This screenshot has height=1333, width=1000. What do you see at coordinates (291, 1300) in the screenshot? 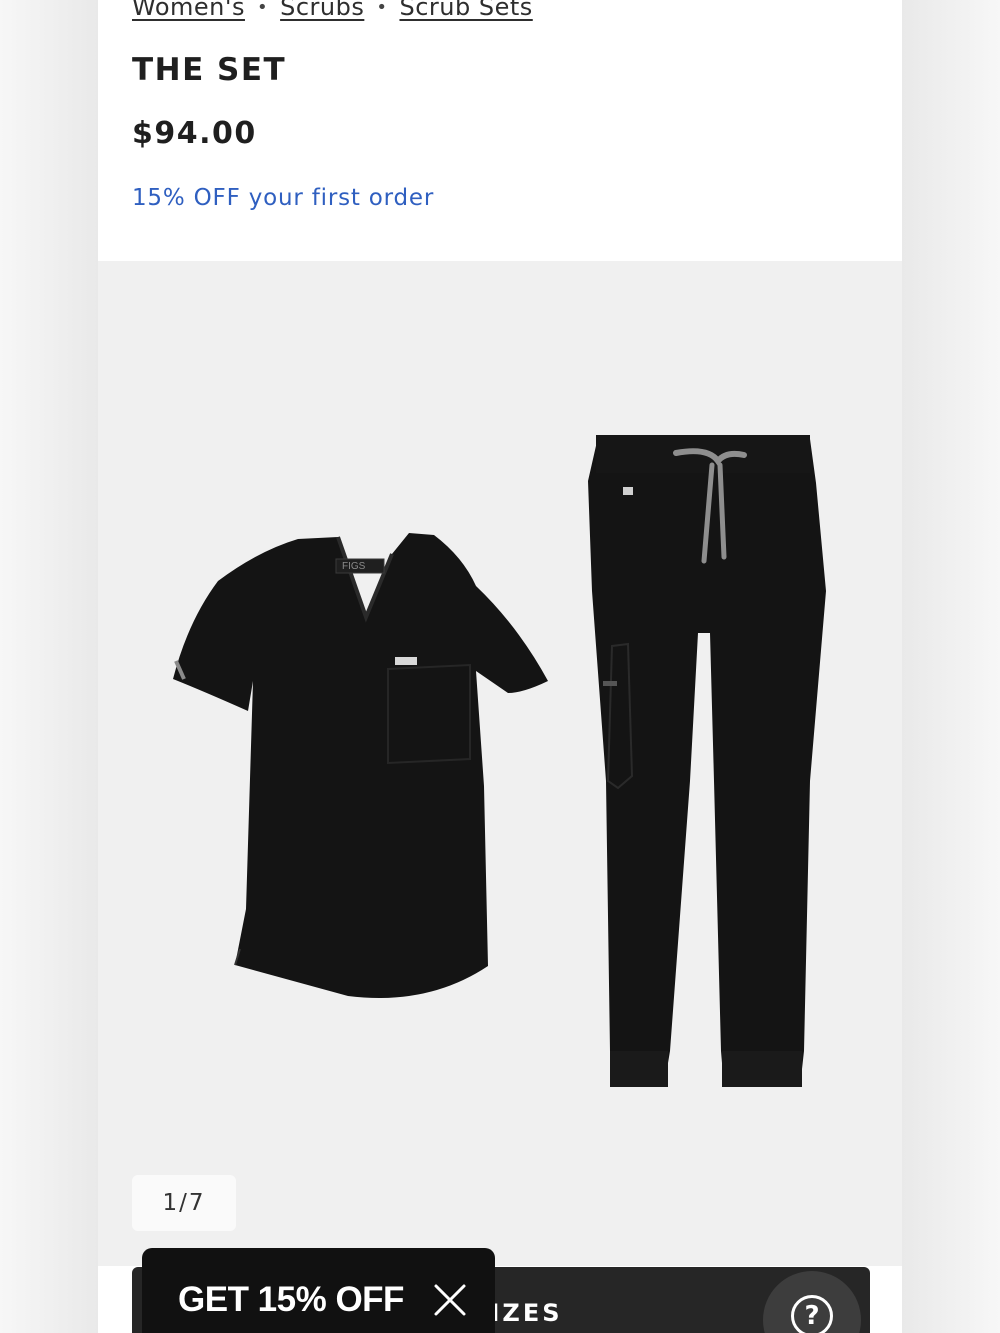
I see `promo-toast-label: GET 15% OFF` at bounding box center [291, 1300].